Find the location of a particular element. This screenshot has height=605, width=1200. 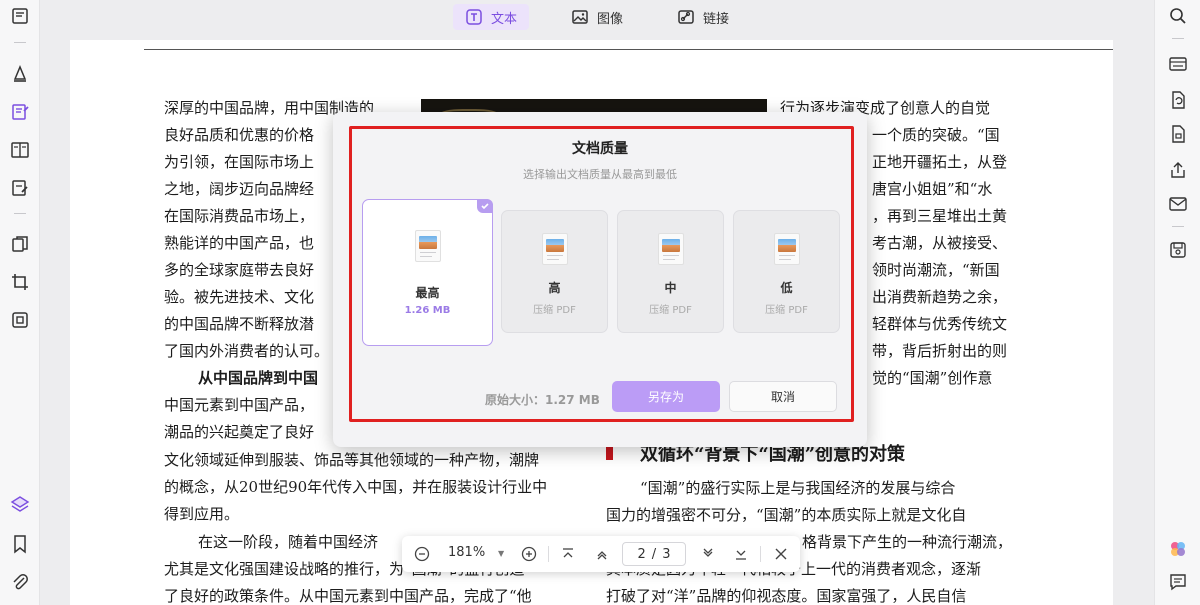

text-line: 之地，阔步迈向品牌经 is located at coordinates (239, 189).